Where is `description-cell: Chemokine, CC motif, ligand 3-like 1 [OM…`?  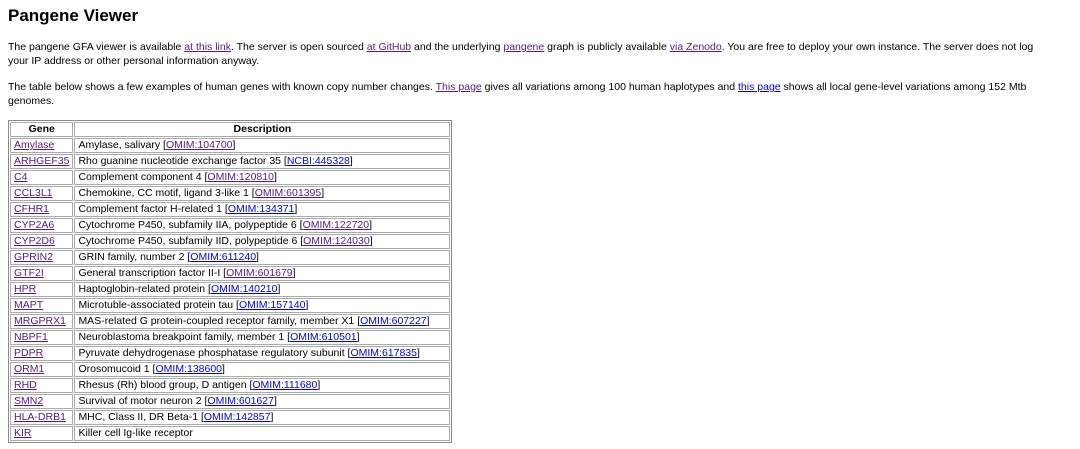 description-cell: Chemokine, CC motif, ligand 3-like 1 [OM… is located at coordinates (262, 193).